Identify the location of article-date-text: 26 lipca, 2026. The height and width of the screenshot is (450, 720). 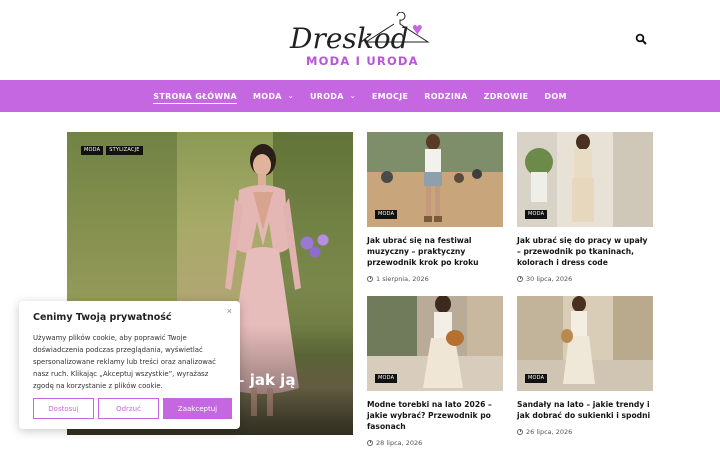
(549, 432).